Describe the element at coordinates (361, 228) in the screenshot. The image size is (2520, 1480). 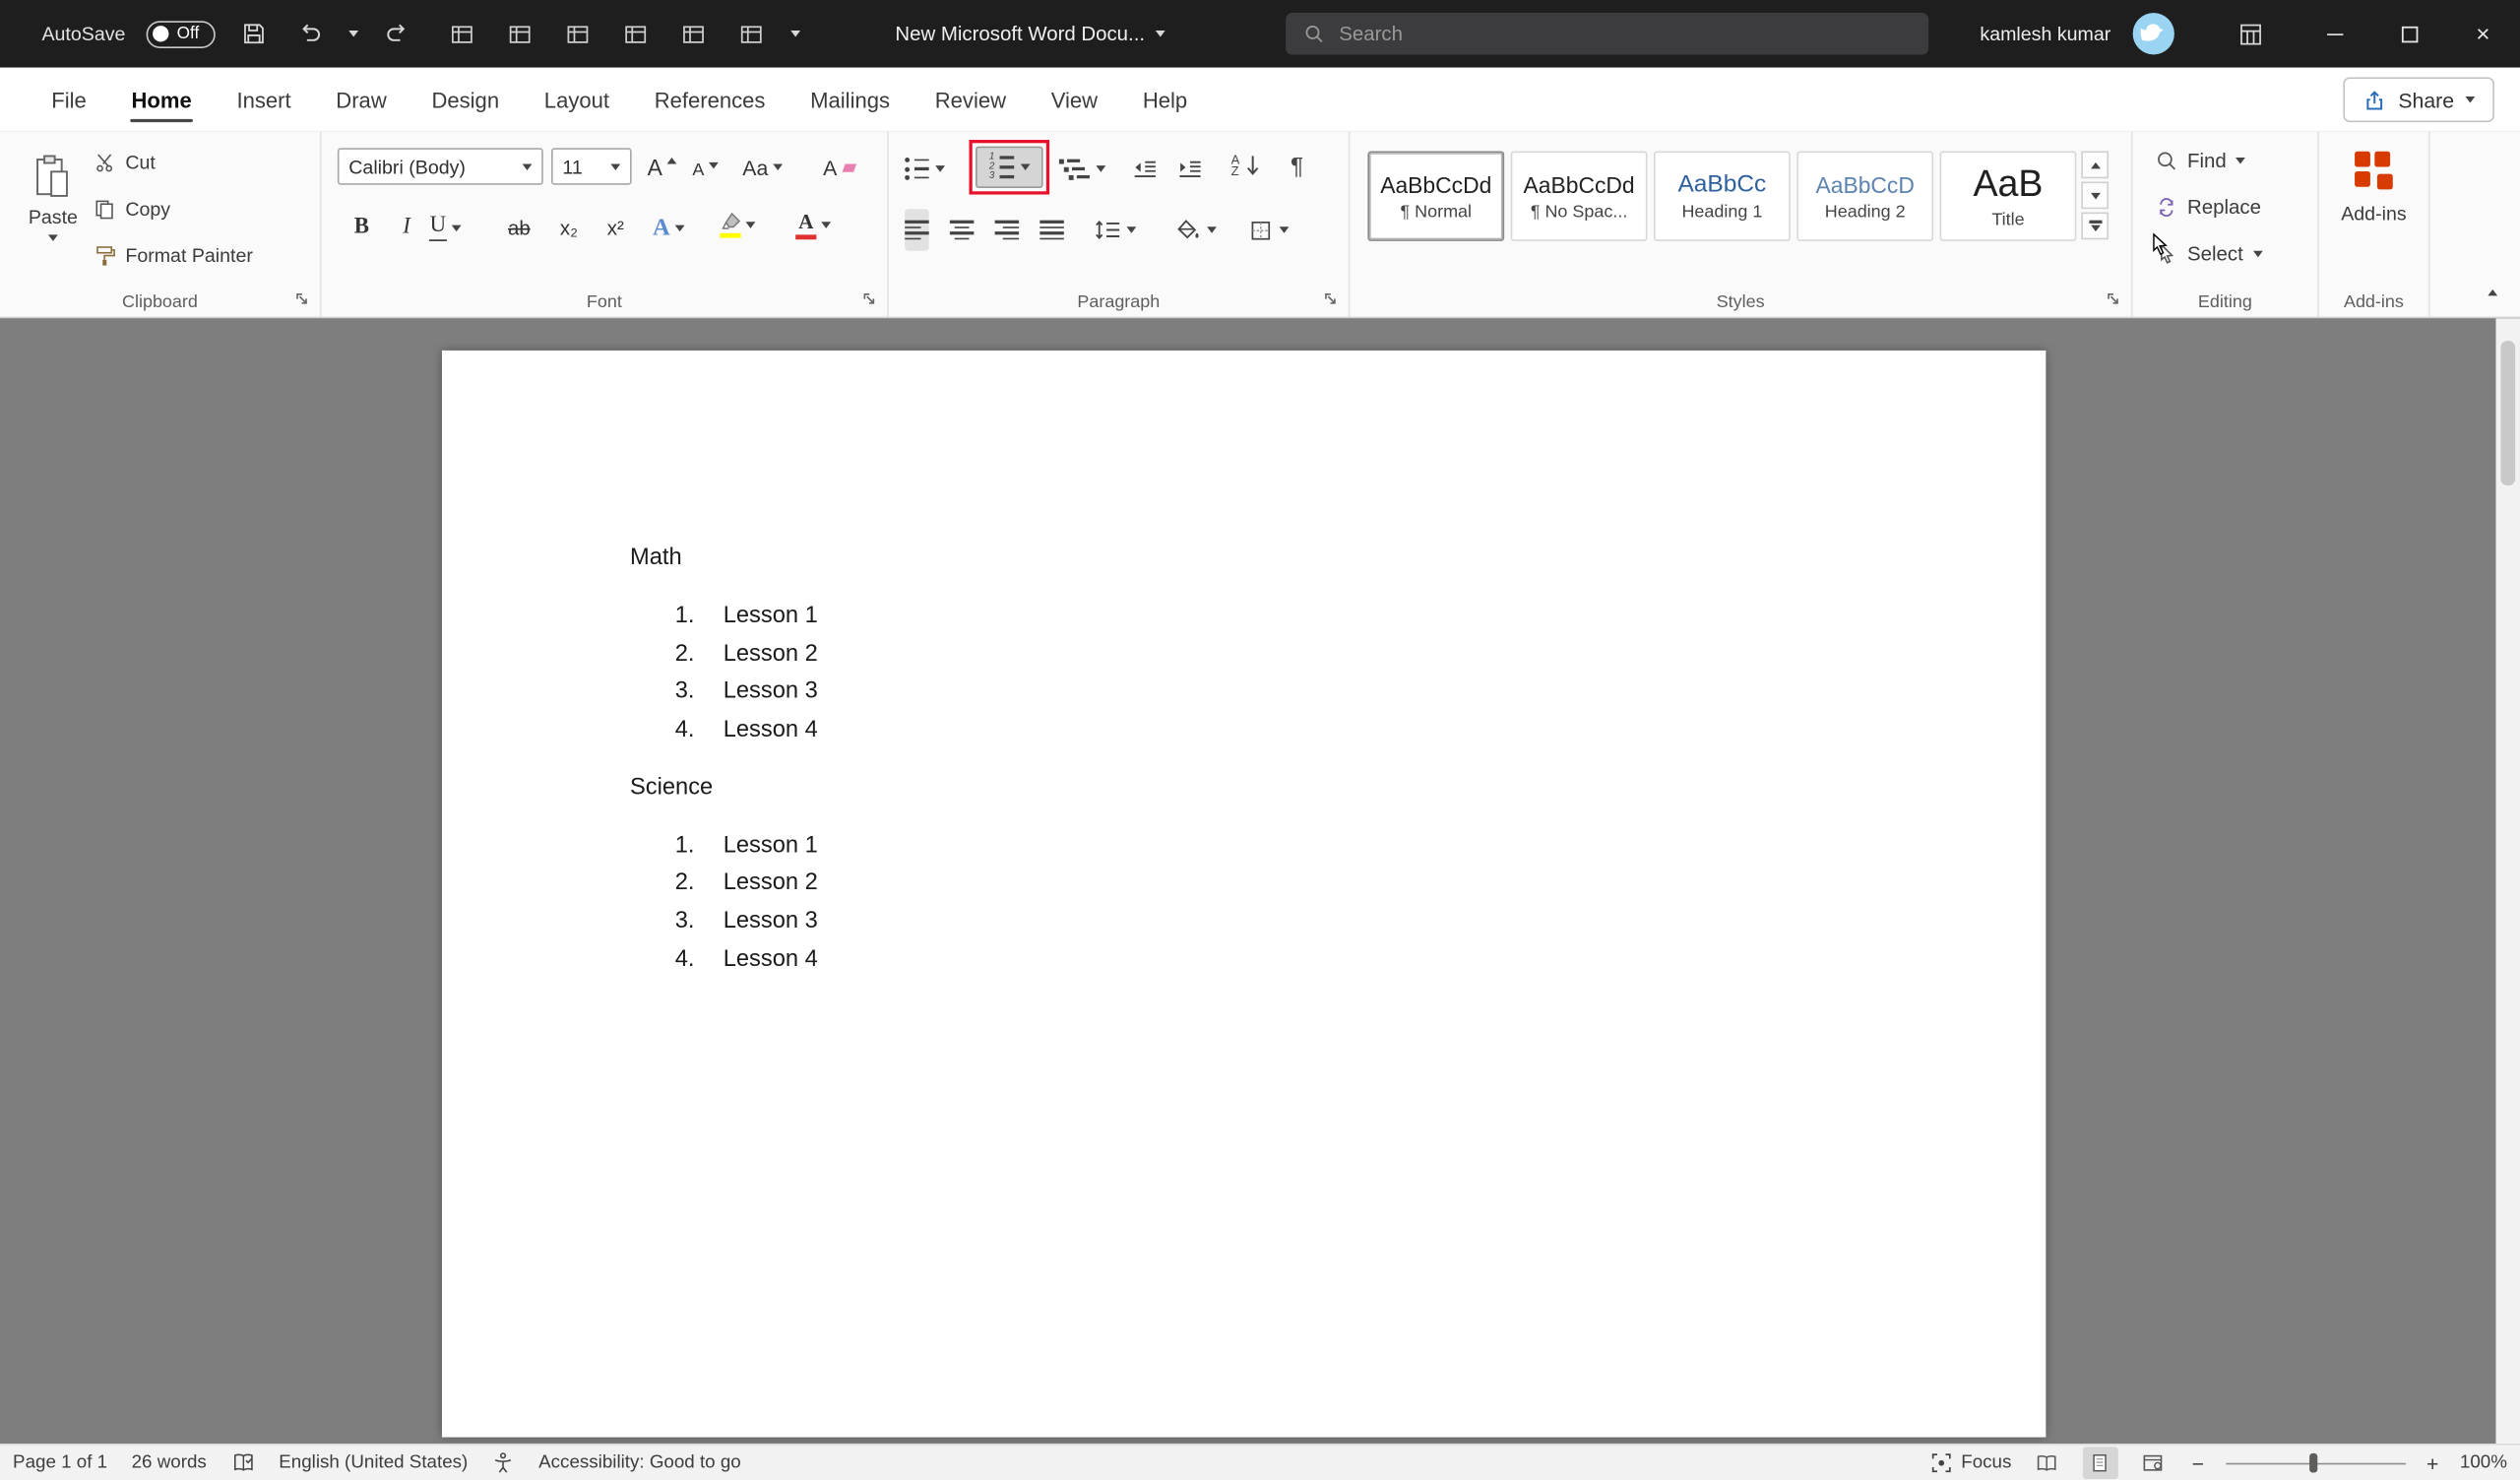
I see `bold-button: B` at that location.